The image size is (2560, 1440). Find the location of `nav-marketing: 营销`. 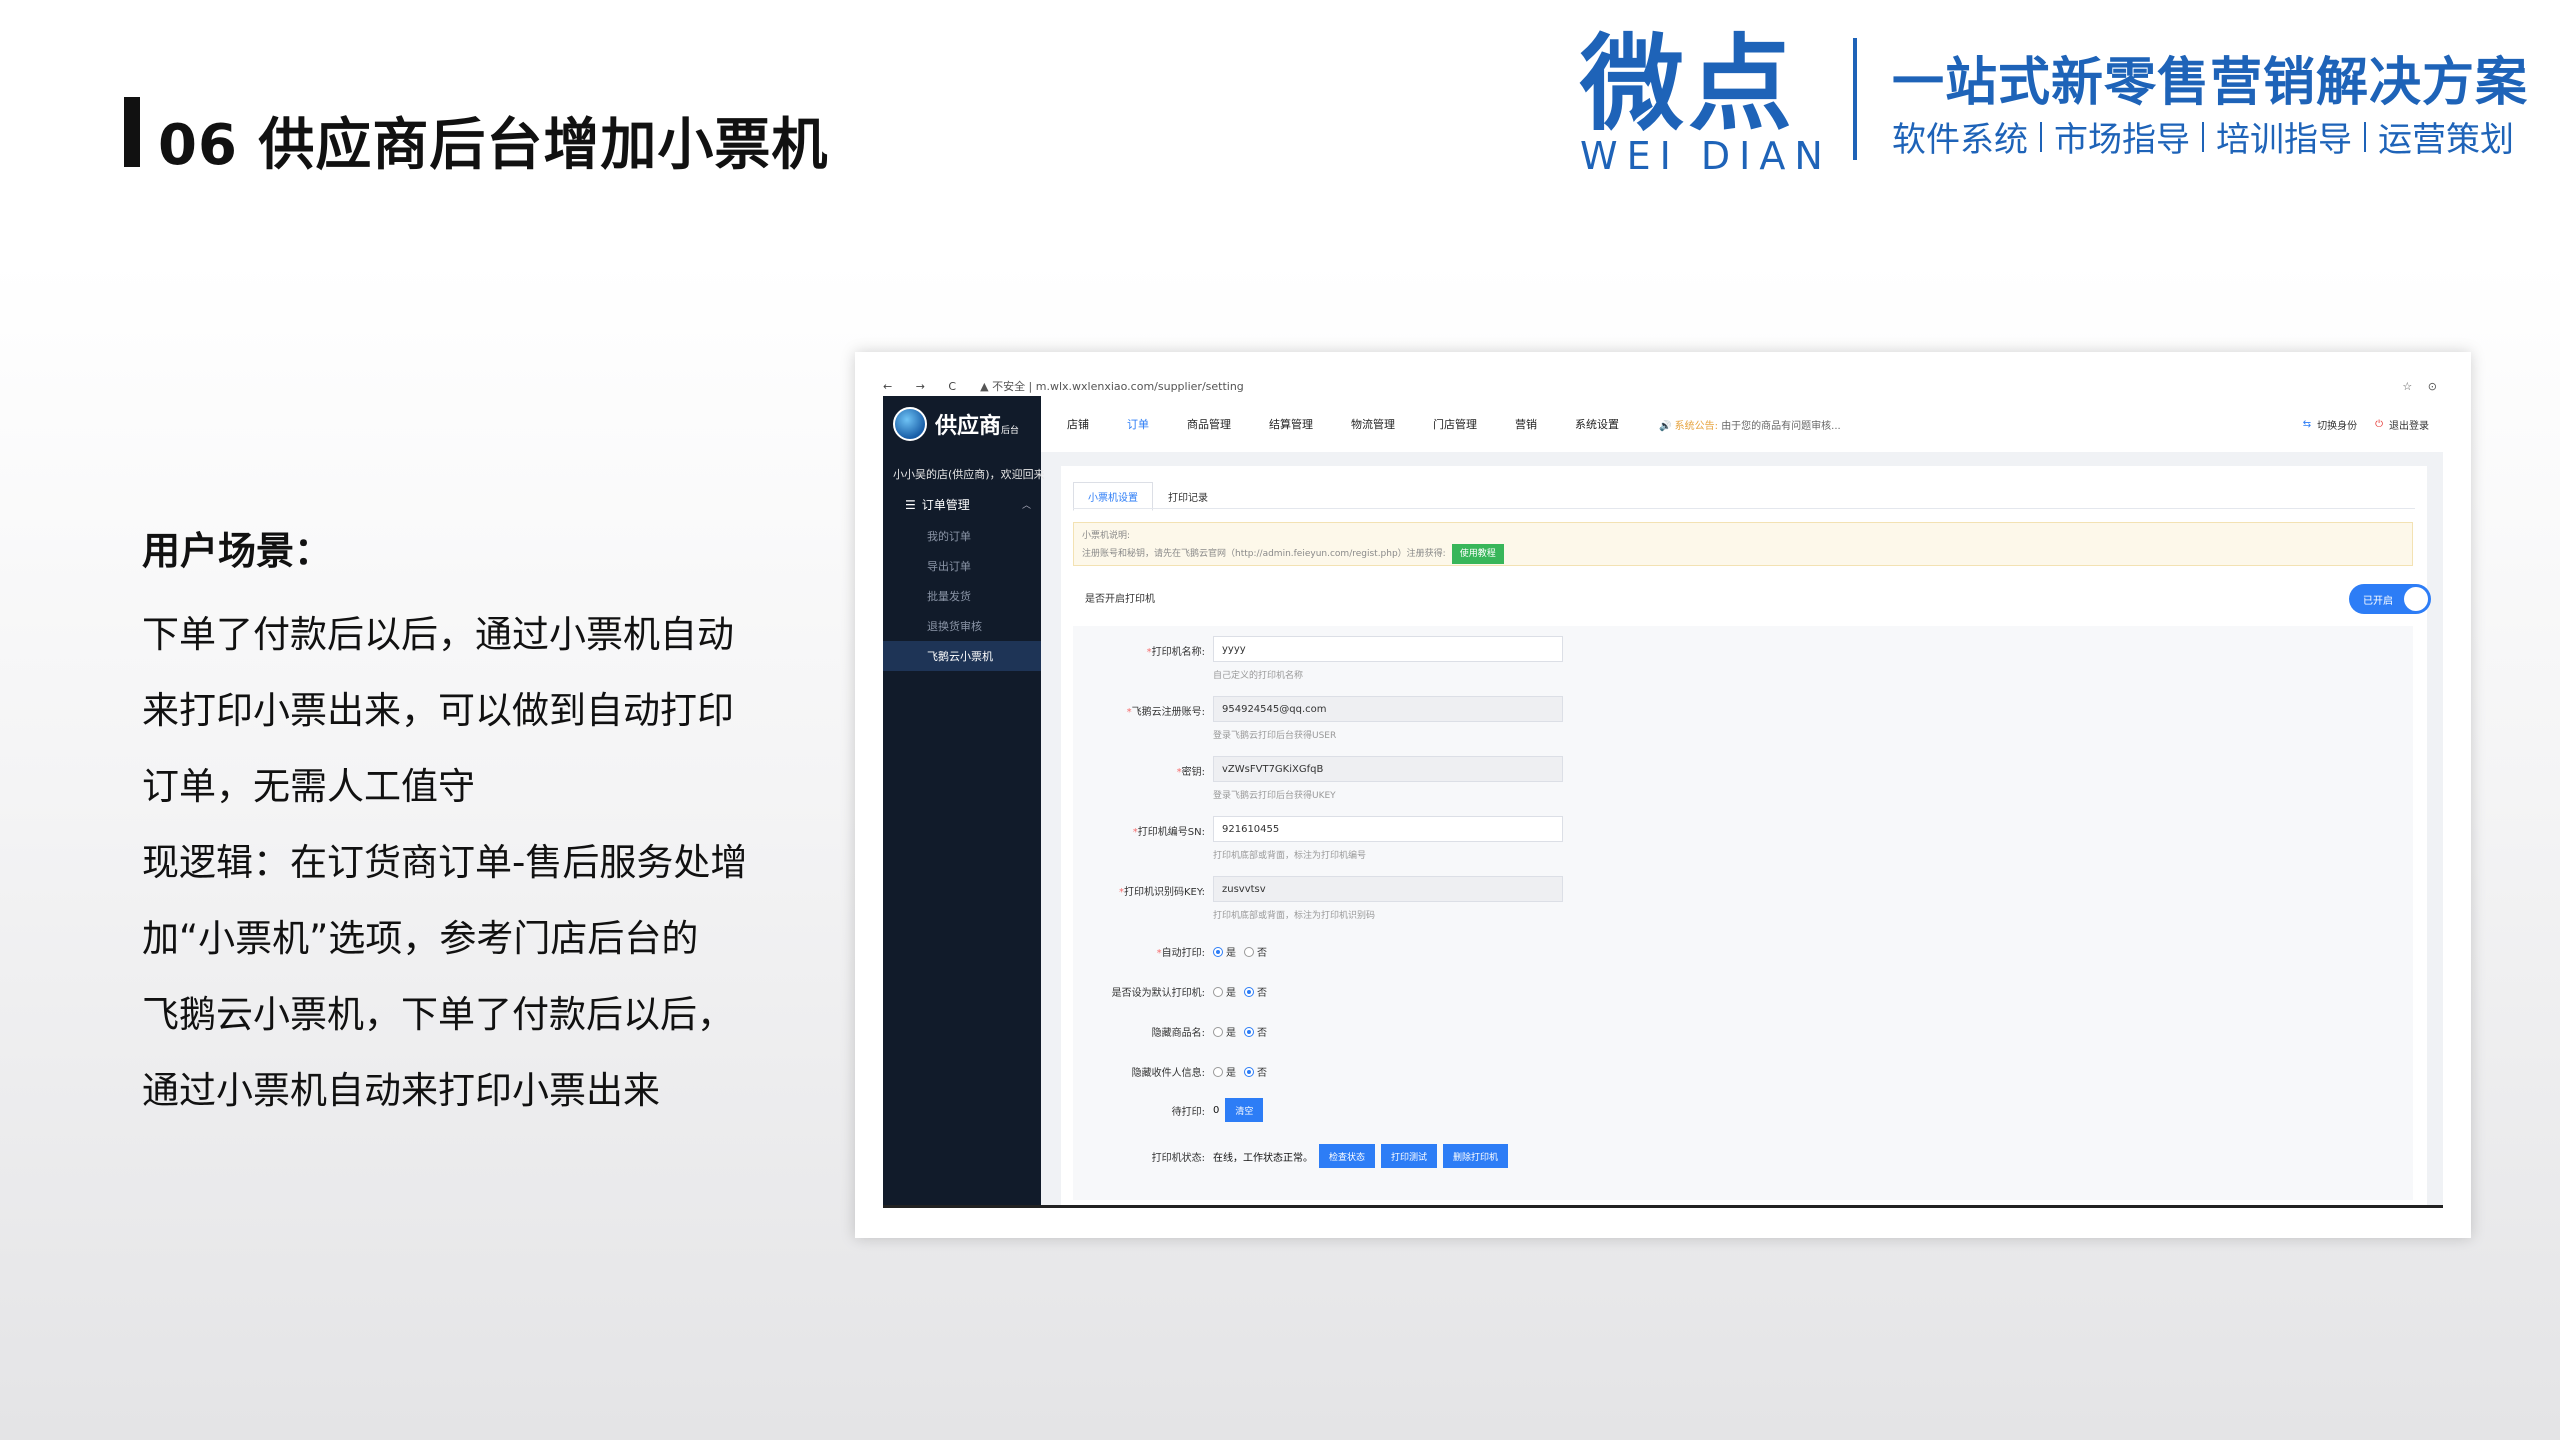

nav-marketing: 营销 is located at coordinates (1526, 424).